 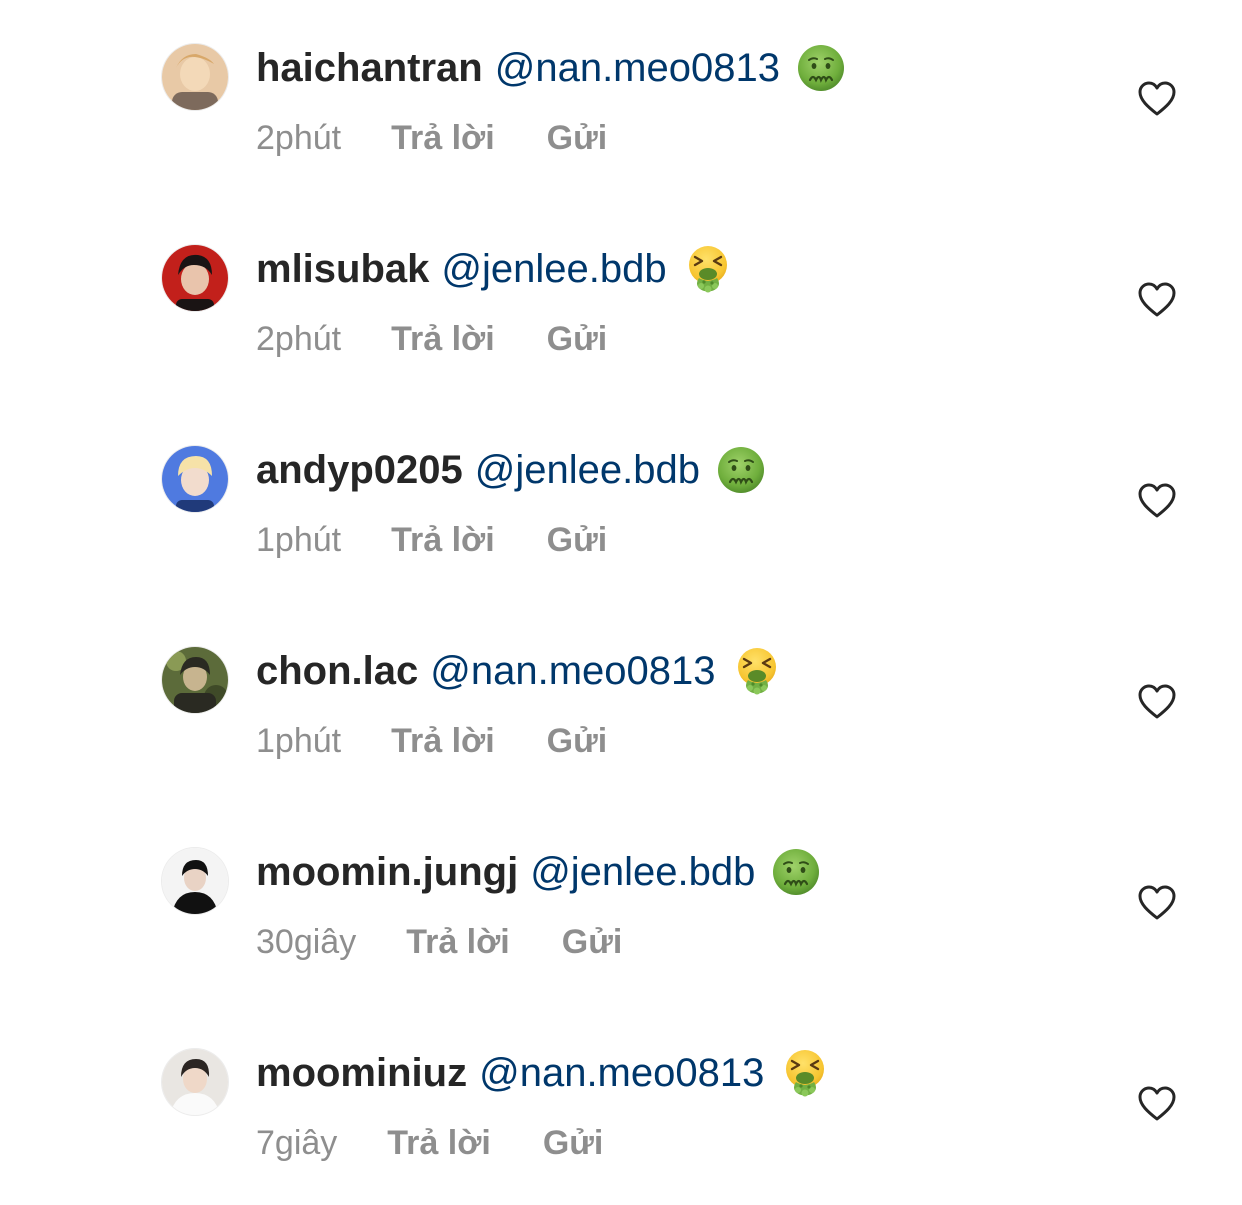 What do you see at coordinates (337, 671) in the screenshot?
I see `username: chon.lac` at bounding box center [337, 671].